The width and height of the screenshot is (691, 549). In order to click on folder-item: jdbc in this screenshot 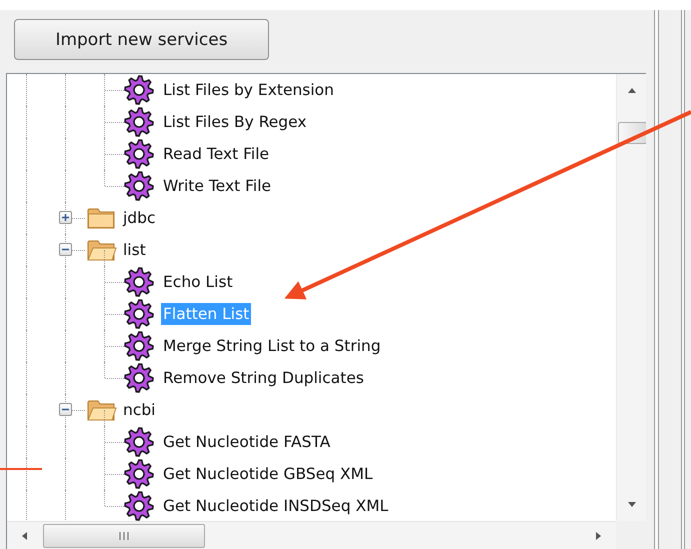, I will do `click(139, 218)`.